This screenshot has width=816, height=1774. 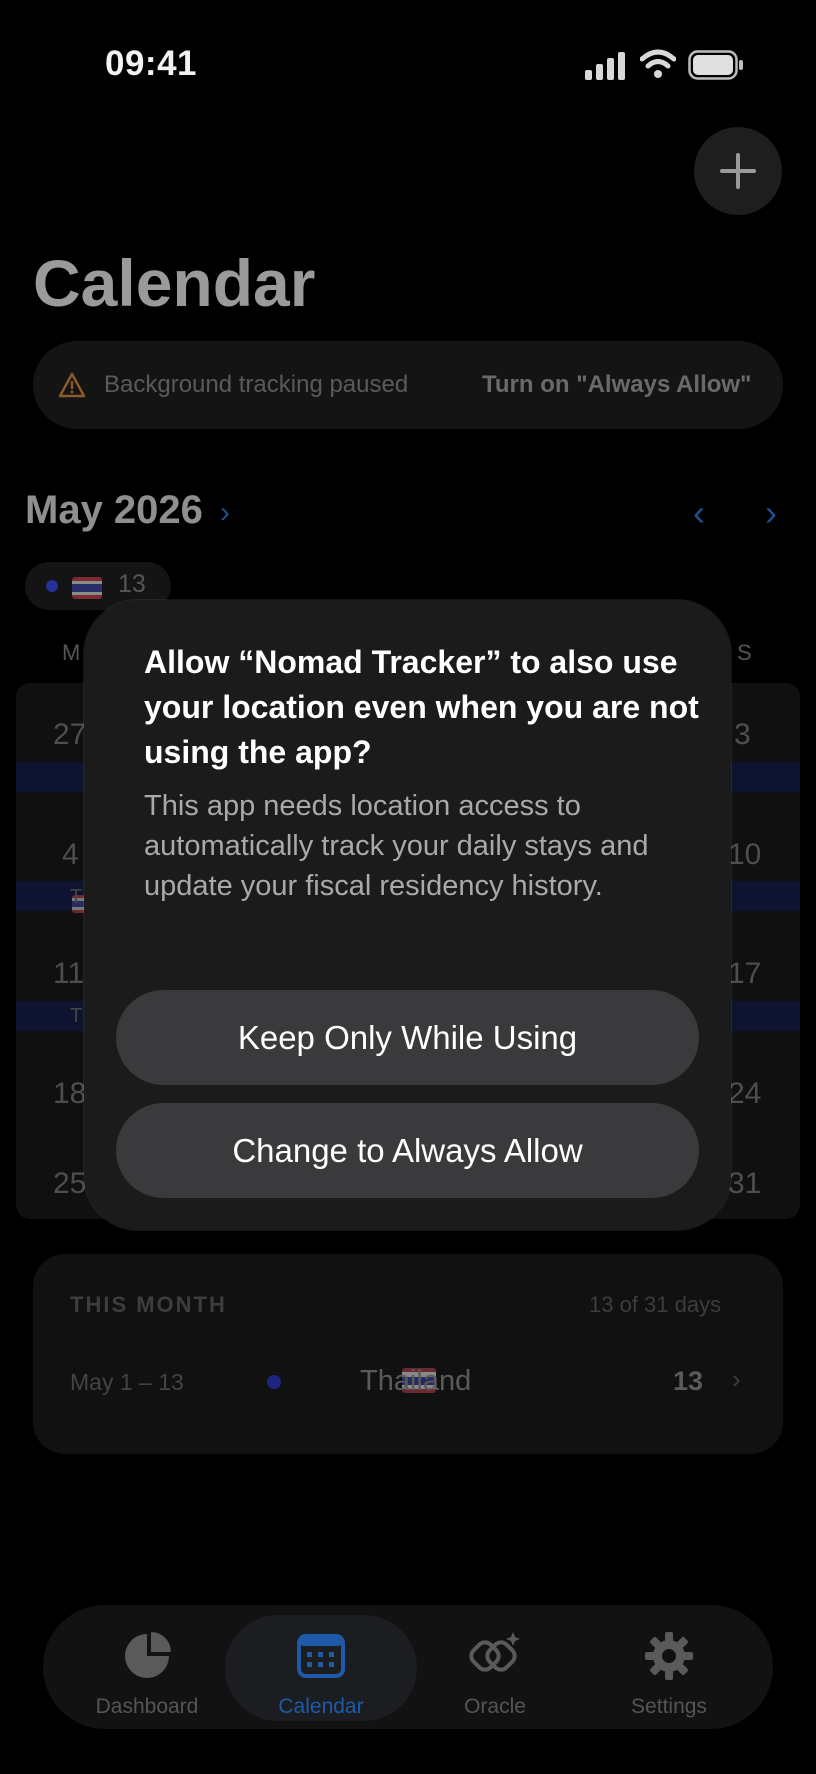 I want to click on tab-label: Settings, so click(x=669, y=1706).